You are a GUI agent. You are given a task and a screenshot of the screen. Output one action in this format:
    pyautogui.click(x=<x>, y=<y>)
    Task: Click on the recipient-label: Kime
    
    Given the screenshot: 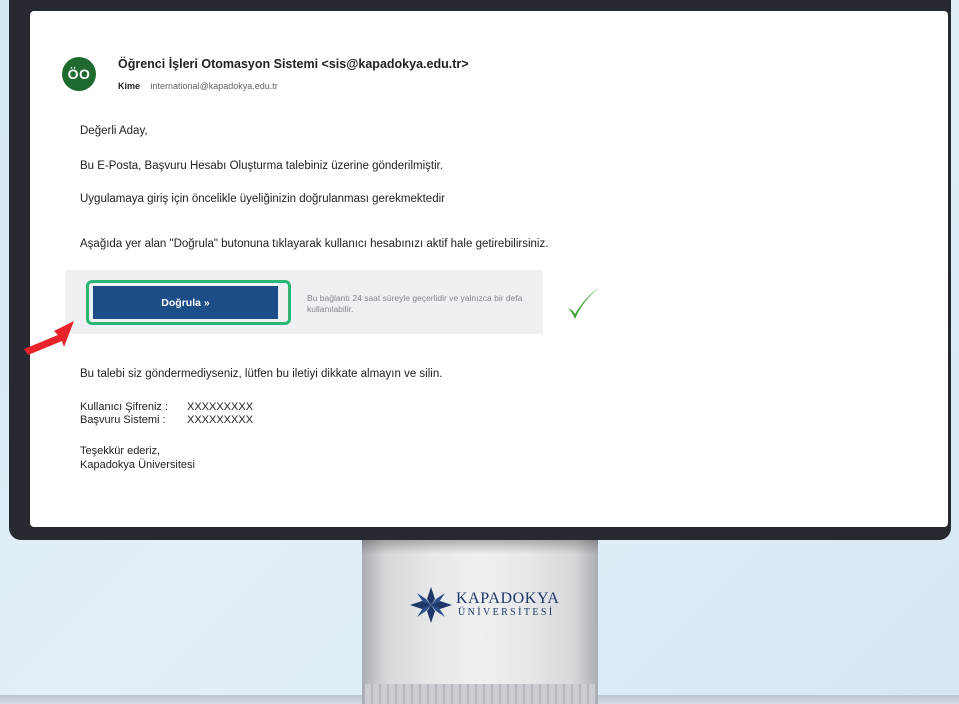 What is the action you would take?
    pyautogui.click(x=129, y=86)
    